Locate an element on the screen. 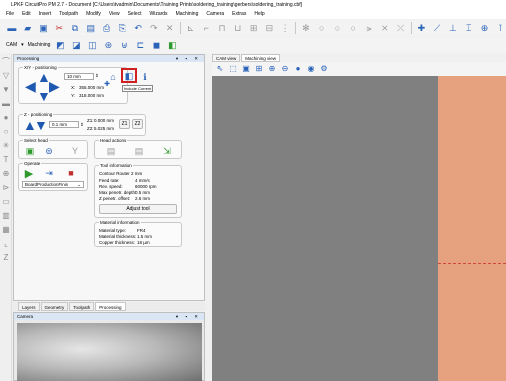 The image size is (506, 381). open-folder-icon: ▰ is located at coordinates (28, 28).